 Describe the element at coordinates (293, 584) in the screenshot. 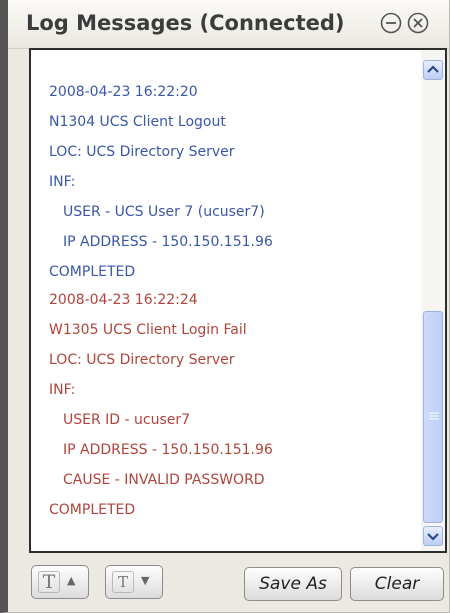

I see `save-as-button: Save As` at that location.